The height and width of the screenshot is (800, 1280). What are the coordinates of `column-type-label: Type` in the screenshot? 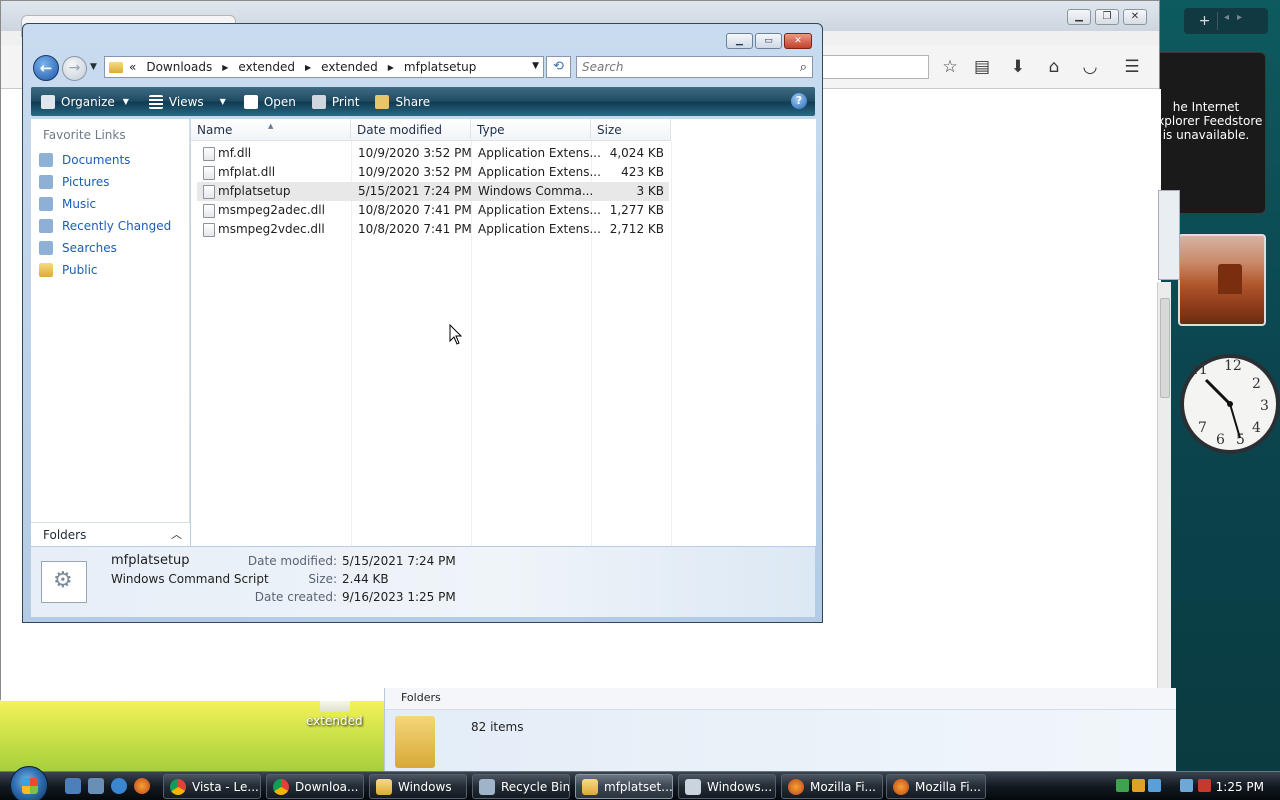 It's located at (491, 130).